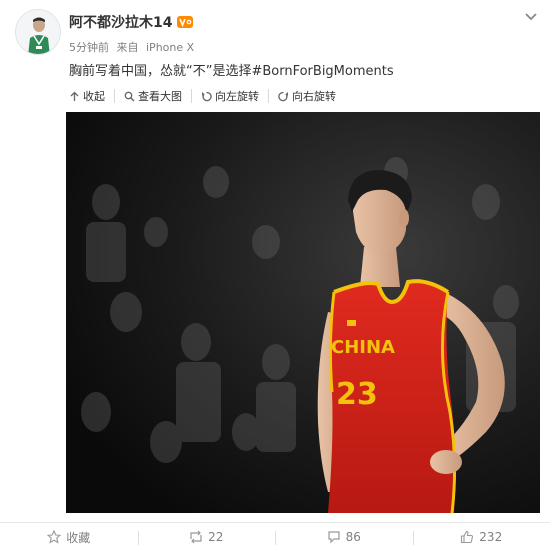 The height and width of the screenshot is (551, 550). What do you see at coordinates (160, 96) in the screenshot?
I see `view-large-label: 查看大图` at bounding box center [160, 96].